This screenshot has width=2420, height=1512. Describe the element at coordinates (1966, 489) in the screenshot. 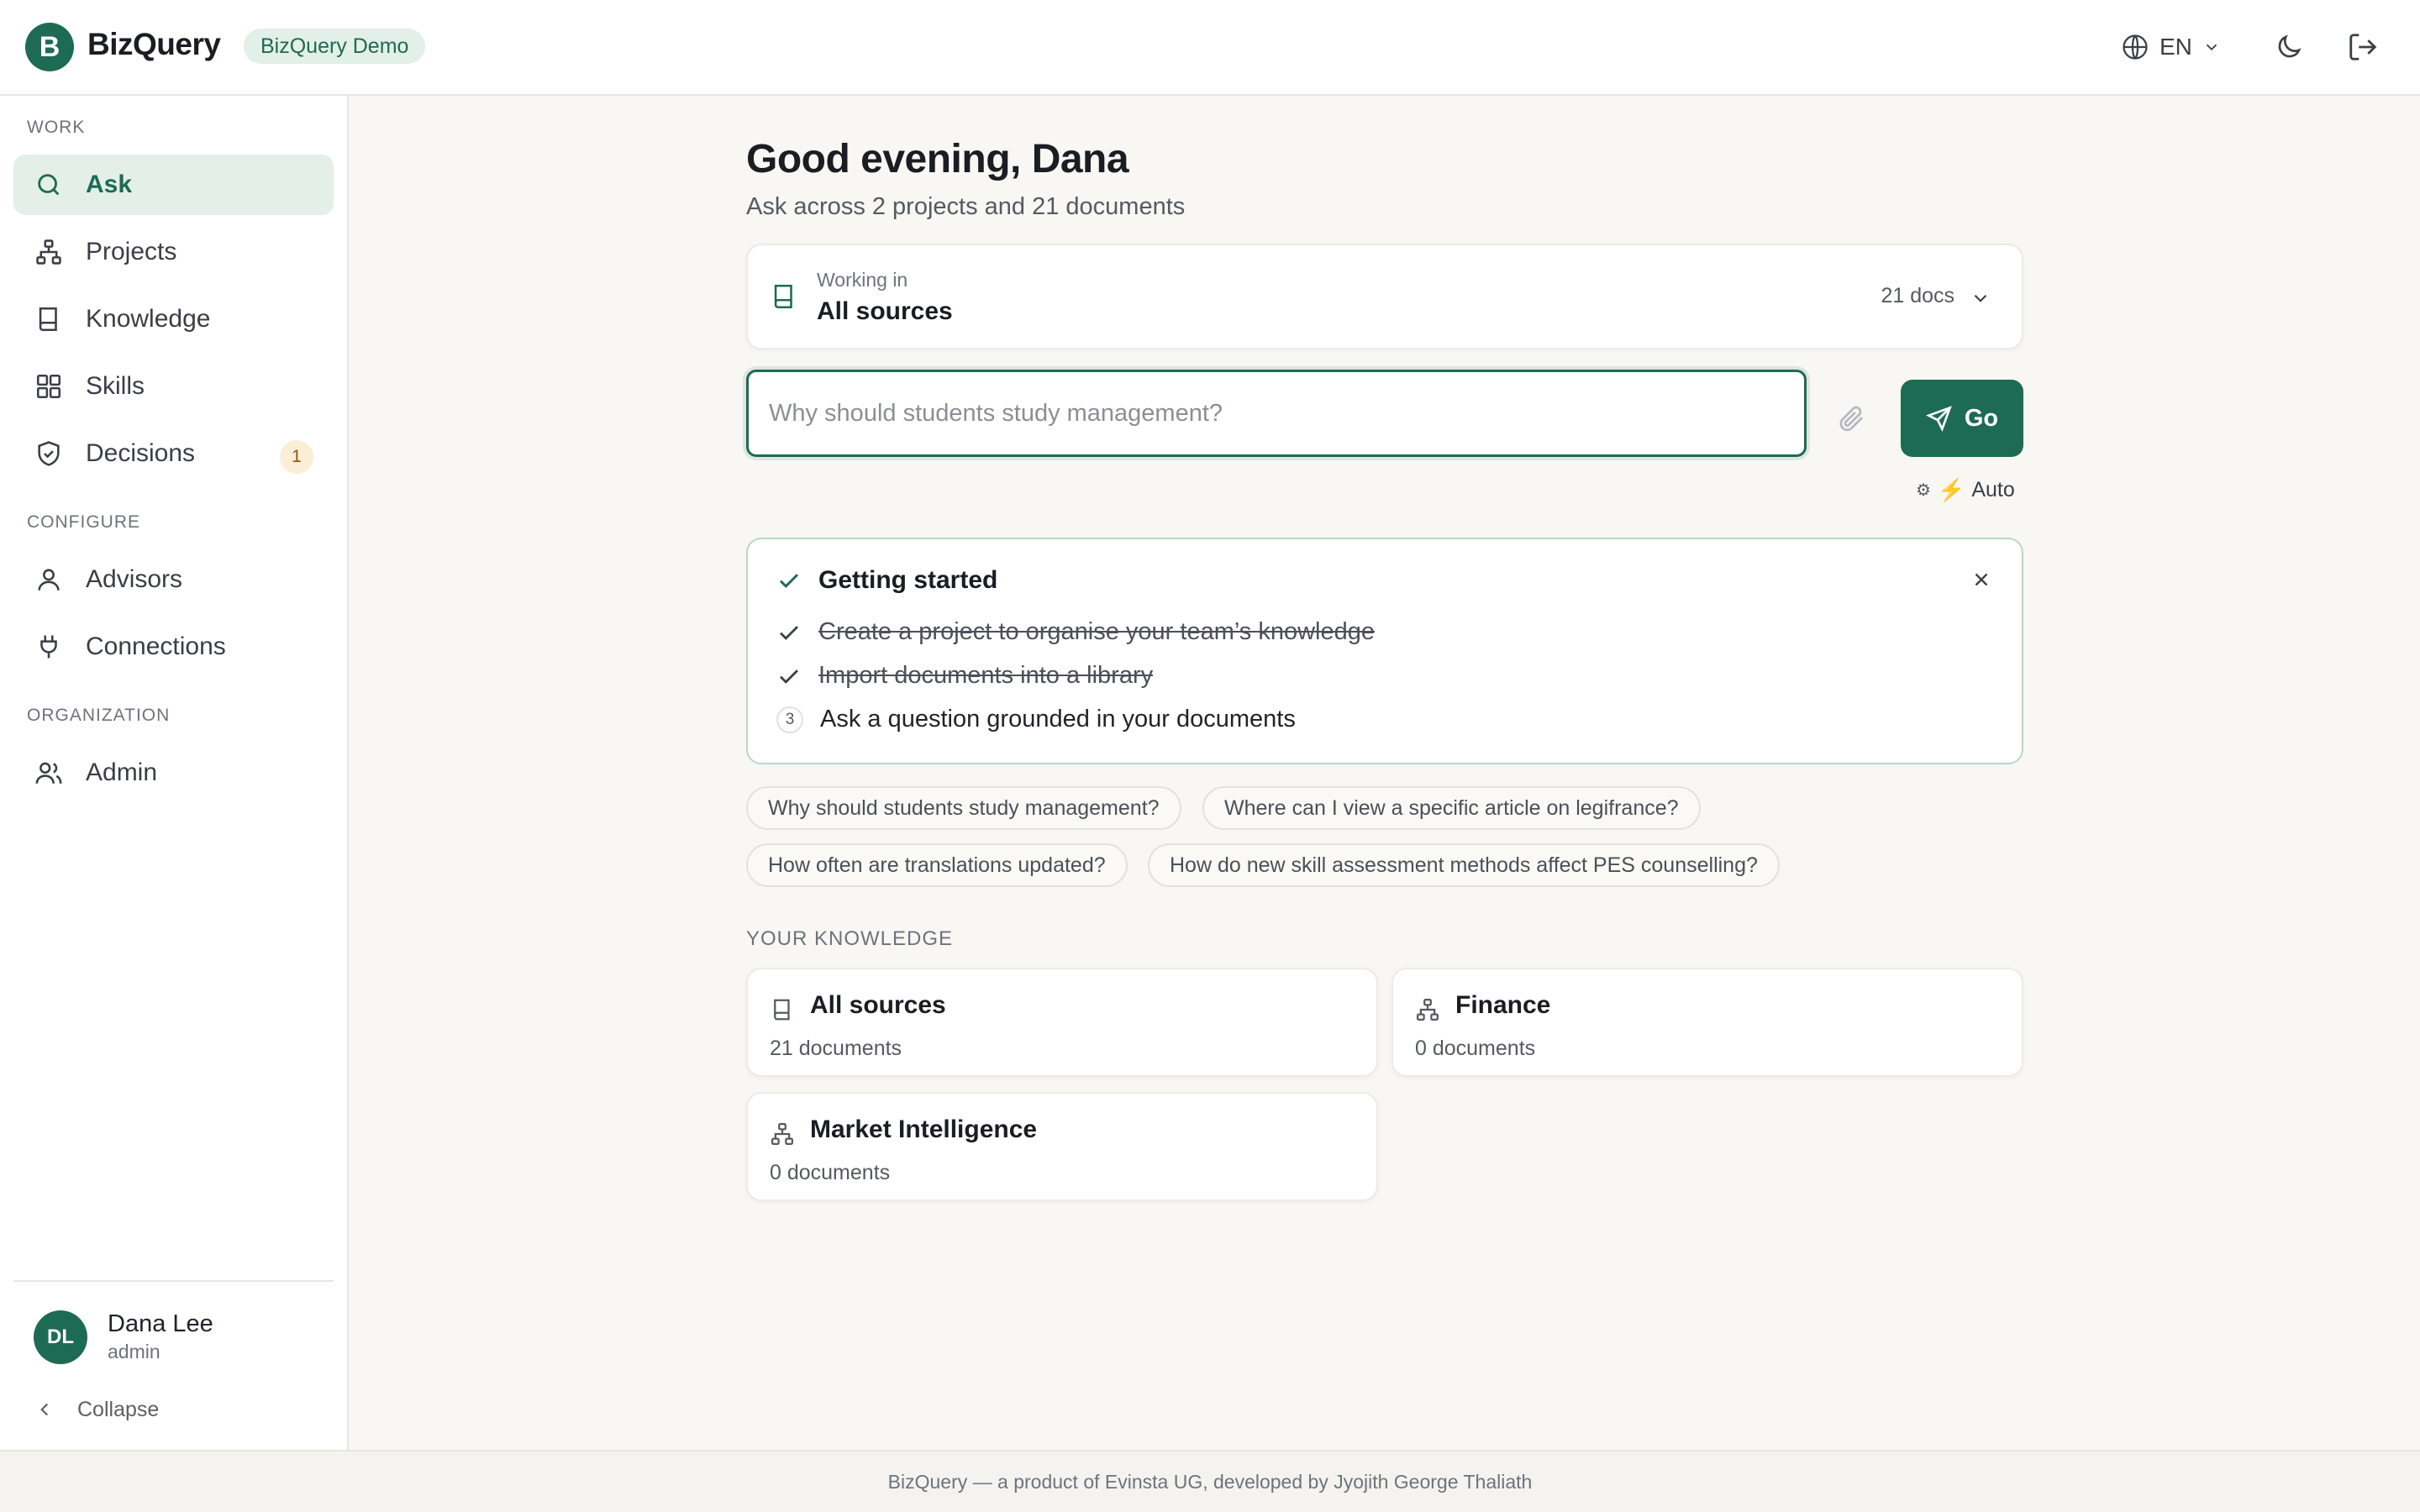

I see `mode-selector: ⚙ ⚡ Auto` at that location.